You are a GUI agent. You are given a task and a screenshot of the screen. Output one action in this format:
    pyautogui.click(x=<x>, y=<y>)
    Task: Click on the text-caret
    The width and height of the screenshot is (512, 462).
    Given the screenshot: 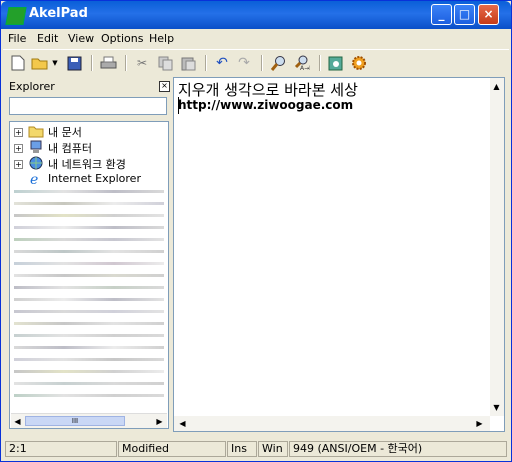 What is the action you would take?
    pyautogui.click(x=178, y=105)
    